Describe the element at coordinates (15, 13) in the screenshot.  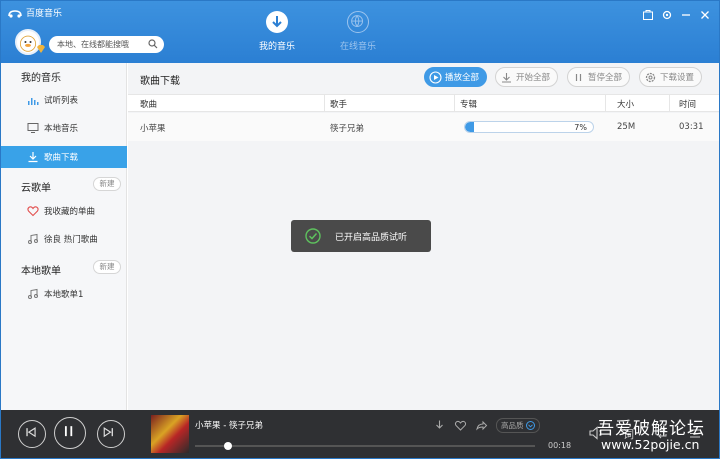
I see `baidu-music-logo-icon` at that location.